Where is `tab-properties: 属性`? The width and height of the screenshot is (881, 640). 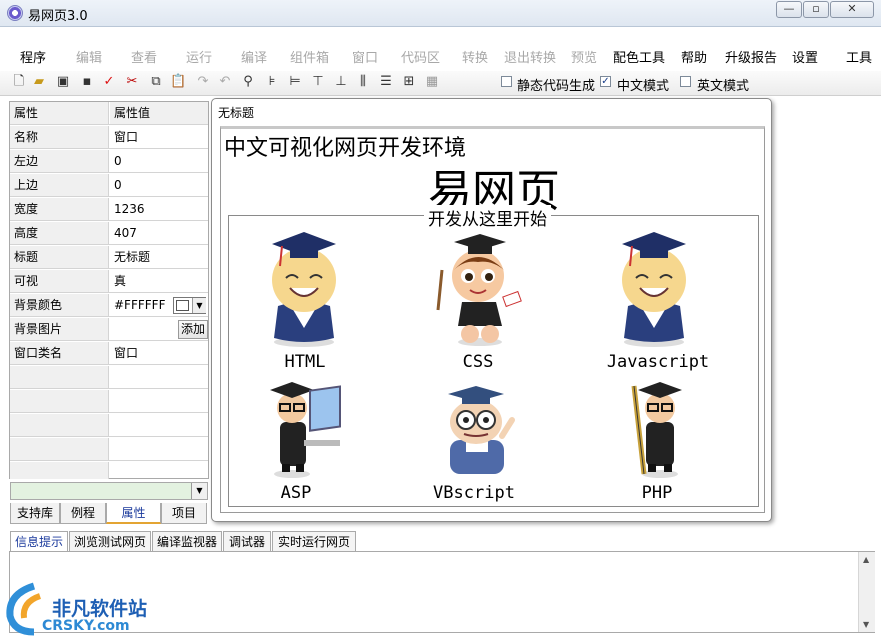
tab-properties: 属性 is located at coordinates (133, 513).